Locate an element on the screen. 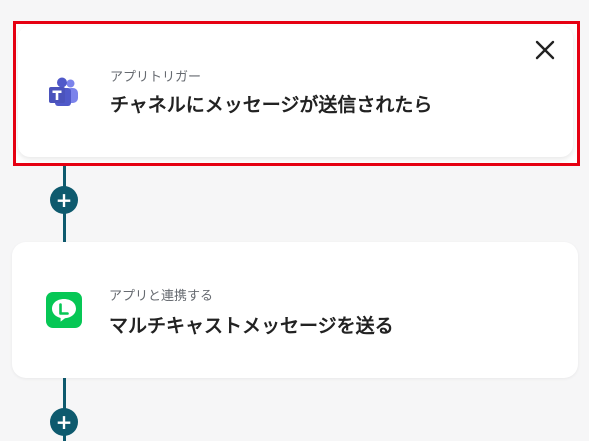  action-title: チャネルにメッセージが送信されたら is located at coordinates (271, 105).